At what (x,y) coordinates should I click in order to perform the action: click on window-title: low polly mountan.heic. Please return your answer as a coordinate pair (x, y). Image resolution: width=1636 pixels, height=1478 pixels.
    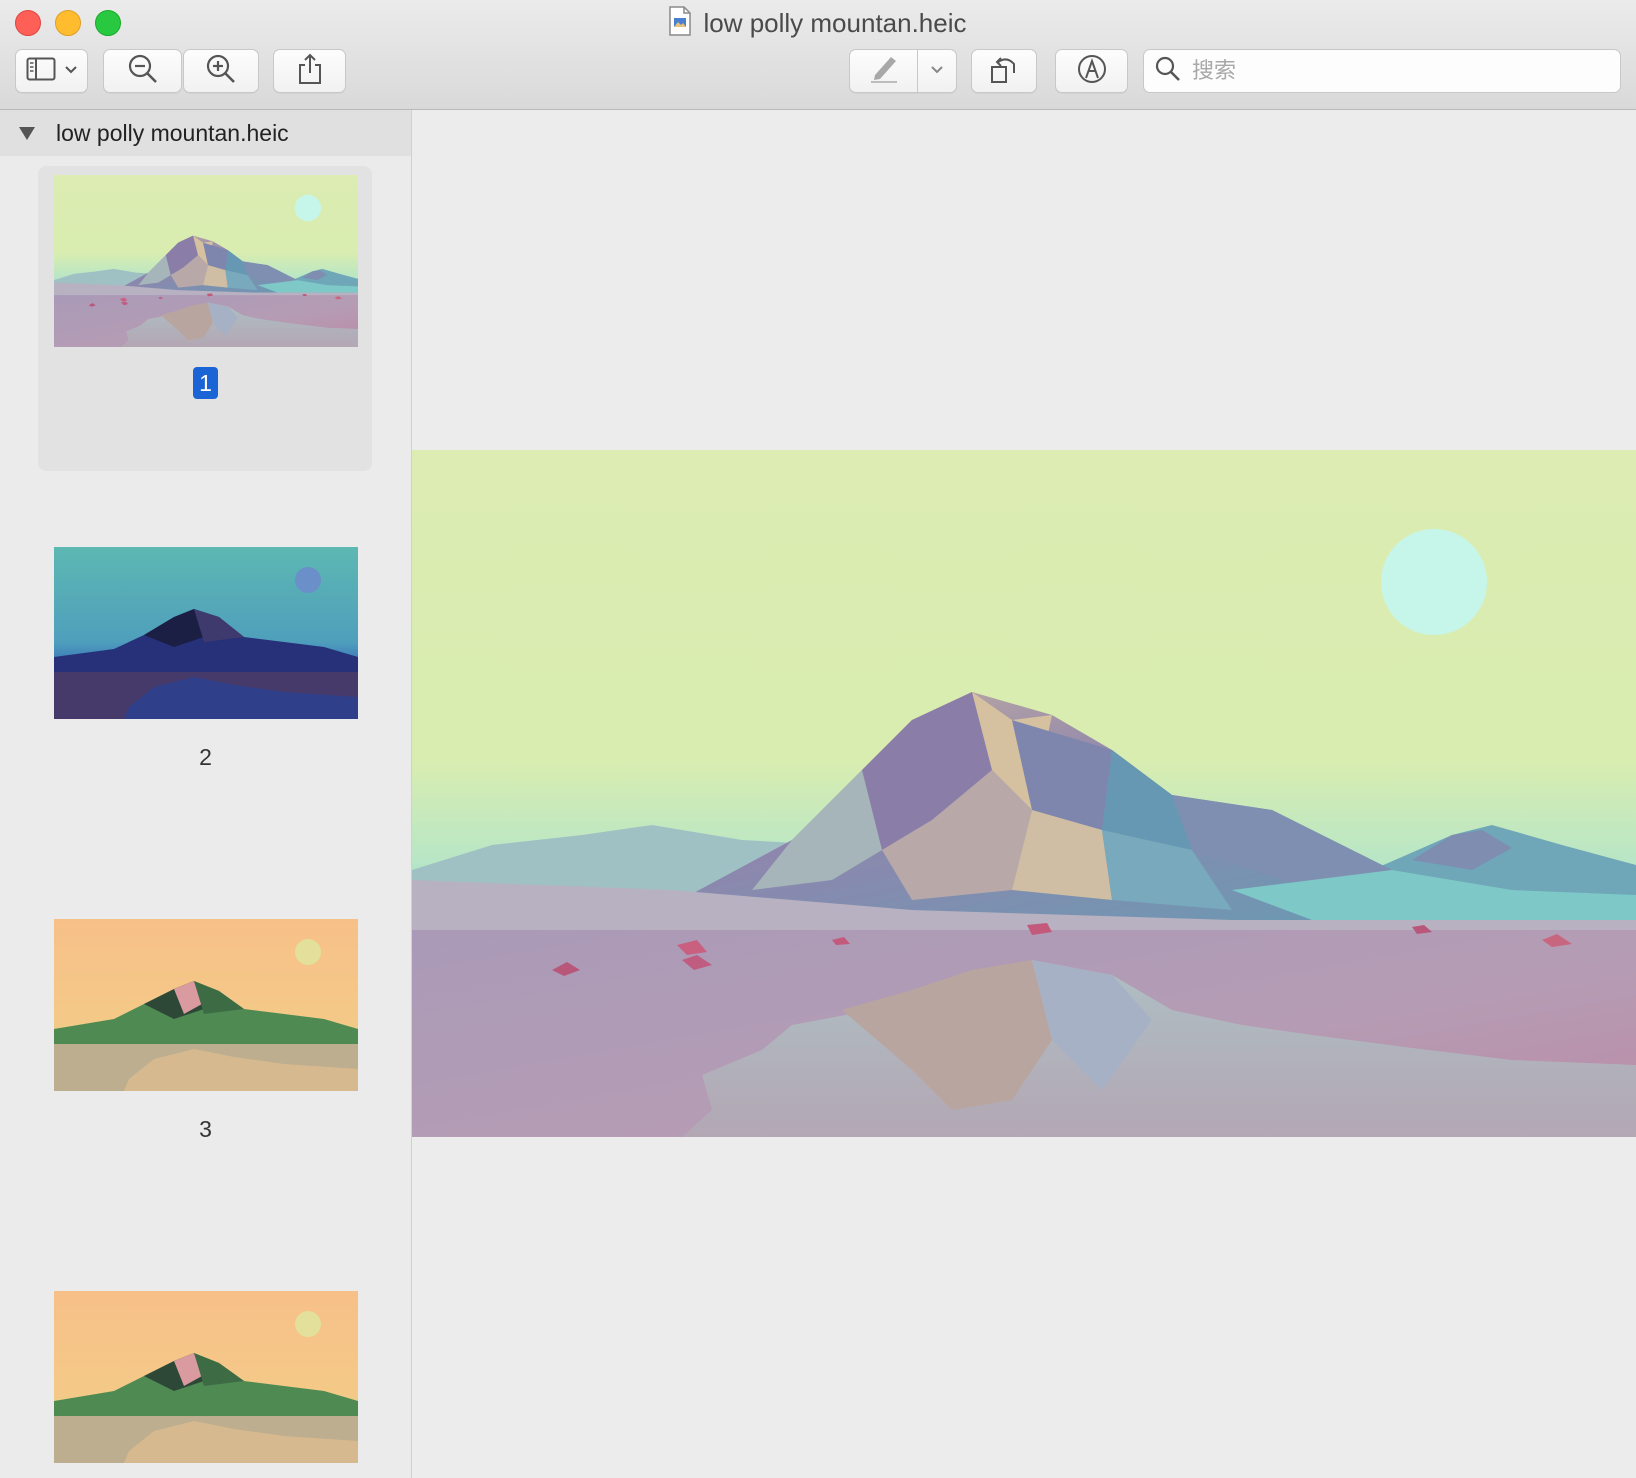
    Looking at the image, I should click on (835, 23).